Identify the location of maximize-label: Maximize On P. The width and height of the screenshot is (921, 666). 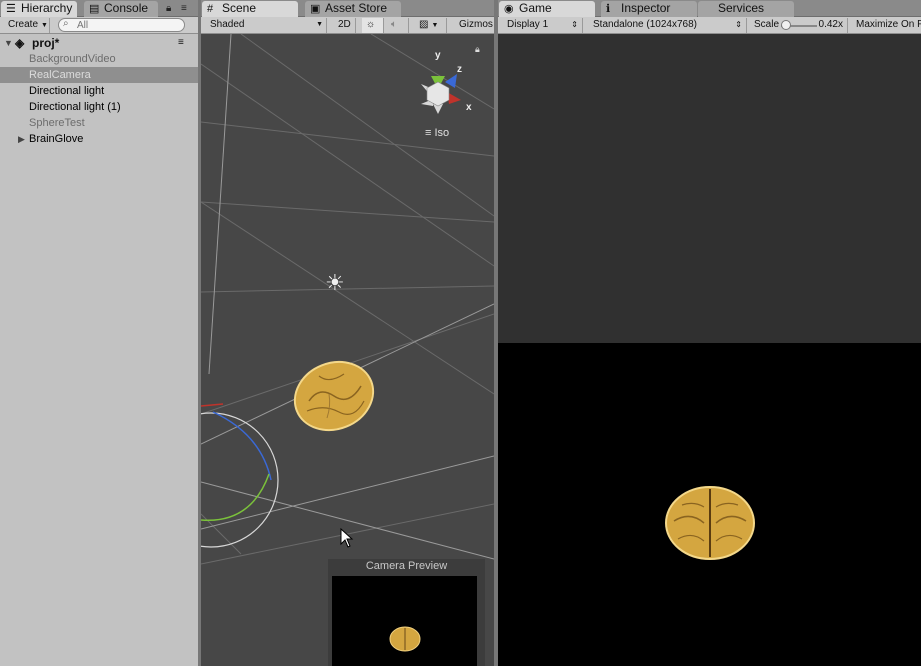
(888, 24).